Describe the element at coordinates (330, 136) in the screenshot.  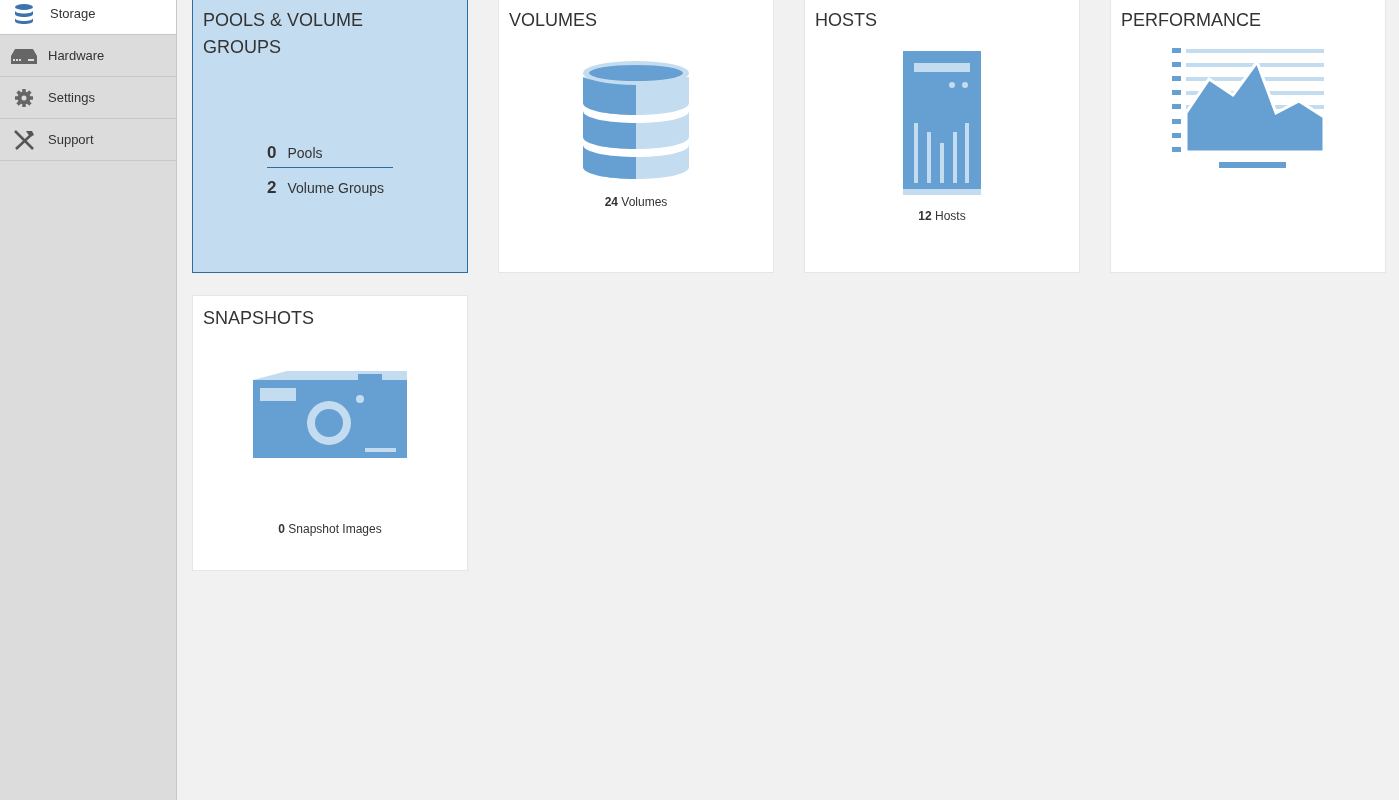
I see `dashboard-tile: POOLS & VOLUME GROUPS 0 Pools 2 Volume Groups` at that location.